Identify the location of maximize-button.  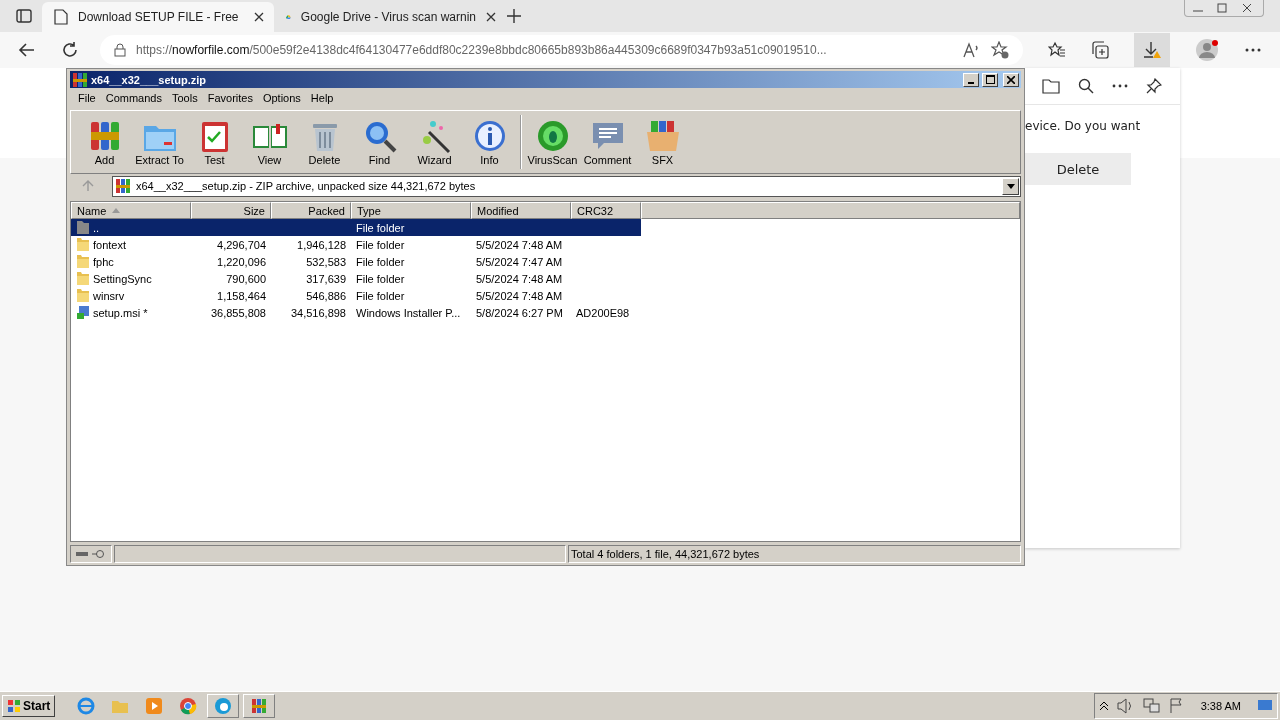
(990, 79).